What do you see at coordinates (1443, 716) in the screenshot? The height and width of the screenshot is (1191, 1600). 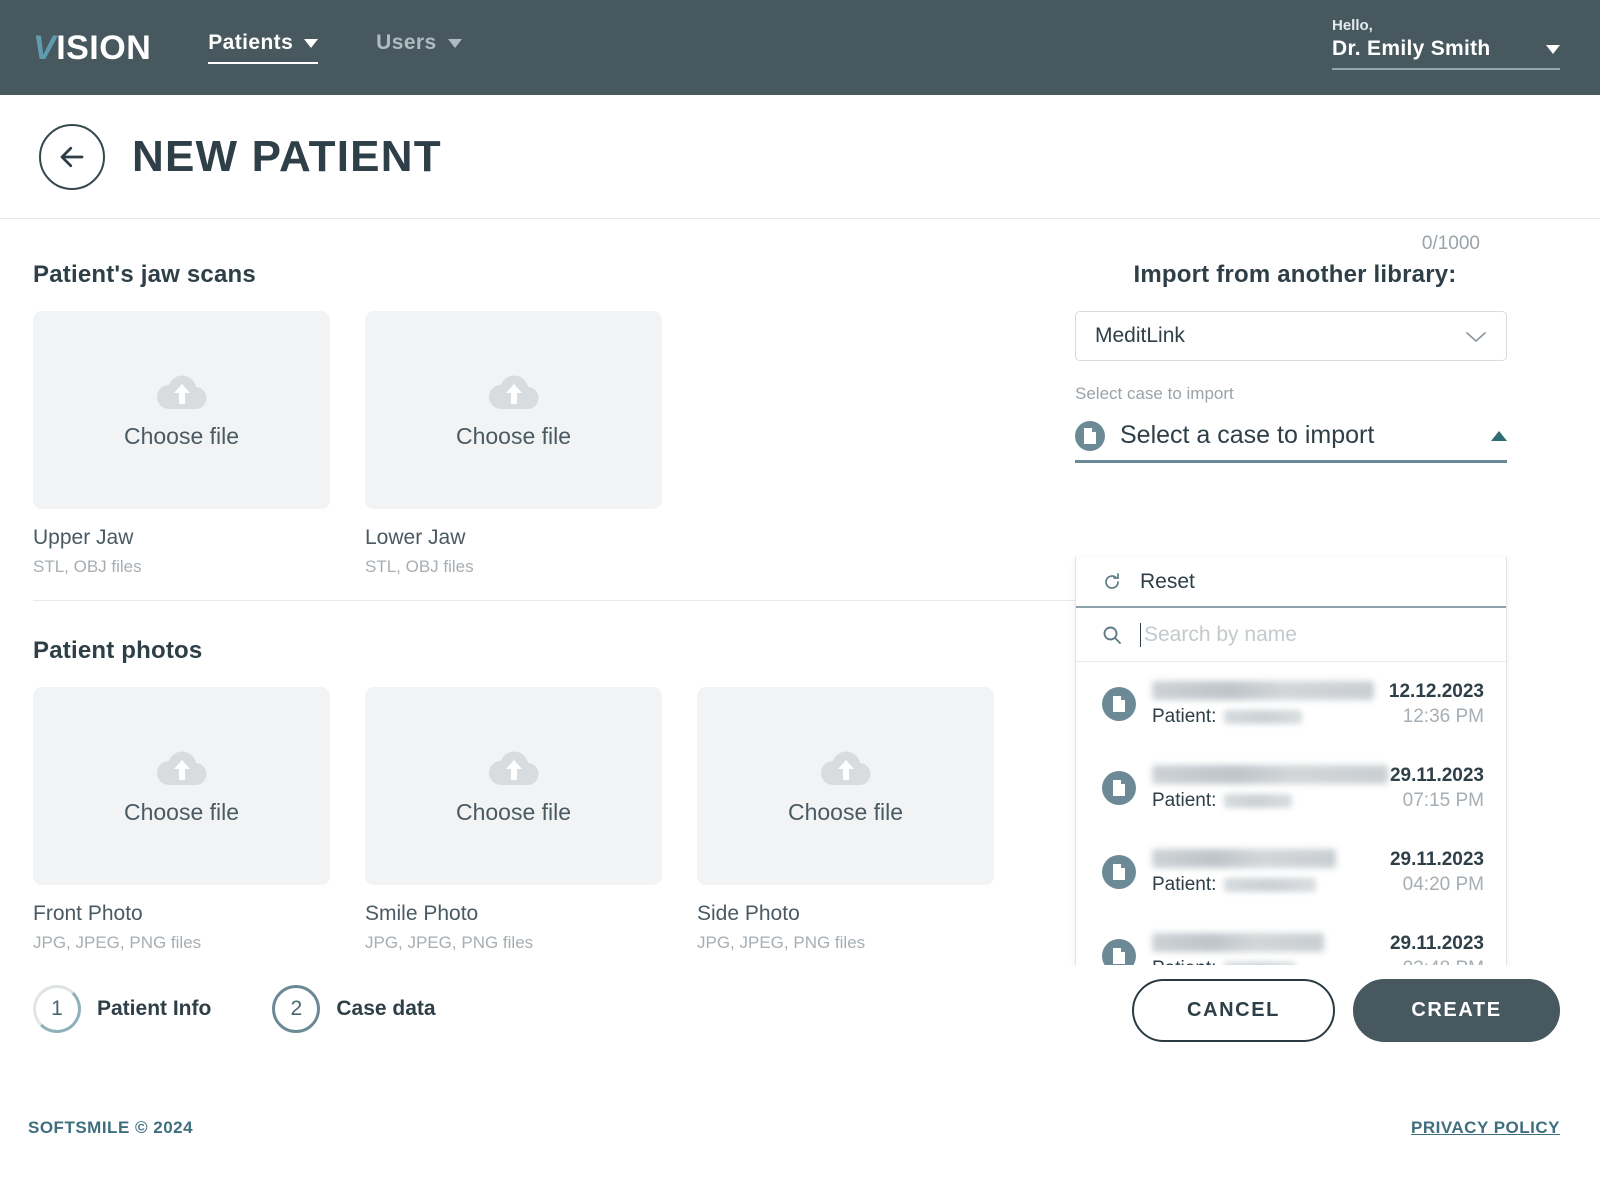 I see `case-time: 12:36 PM` at bounding box center [1443, 716].